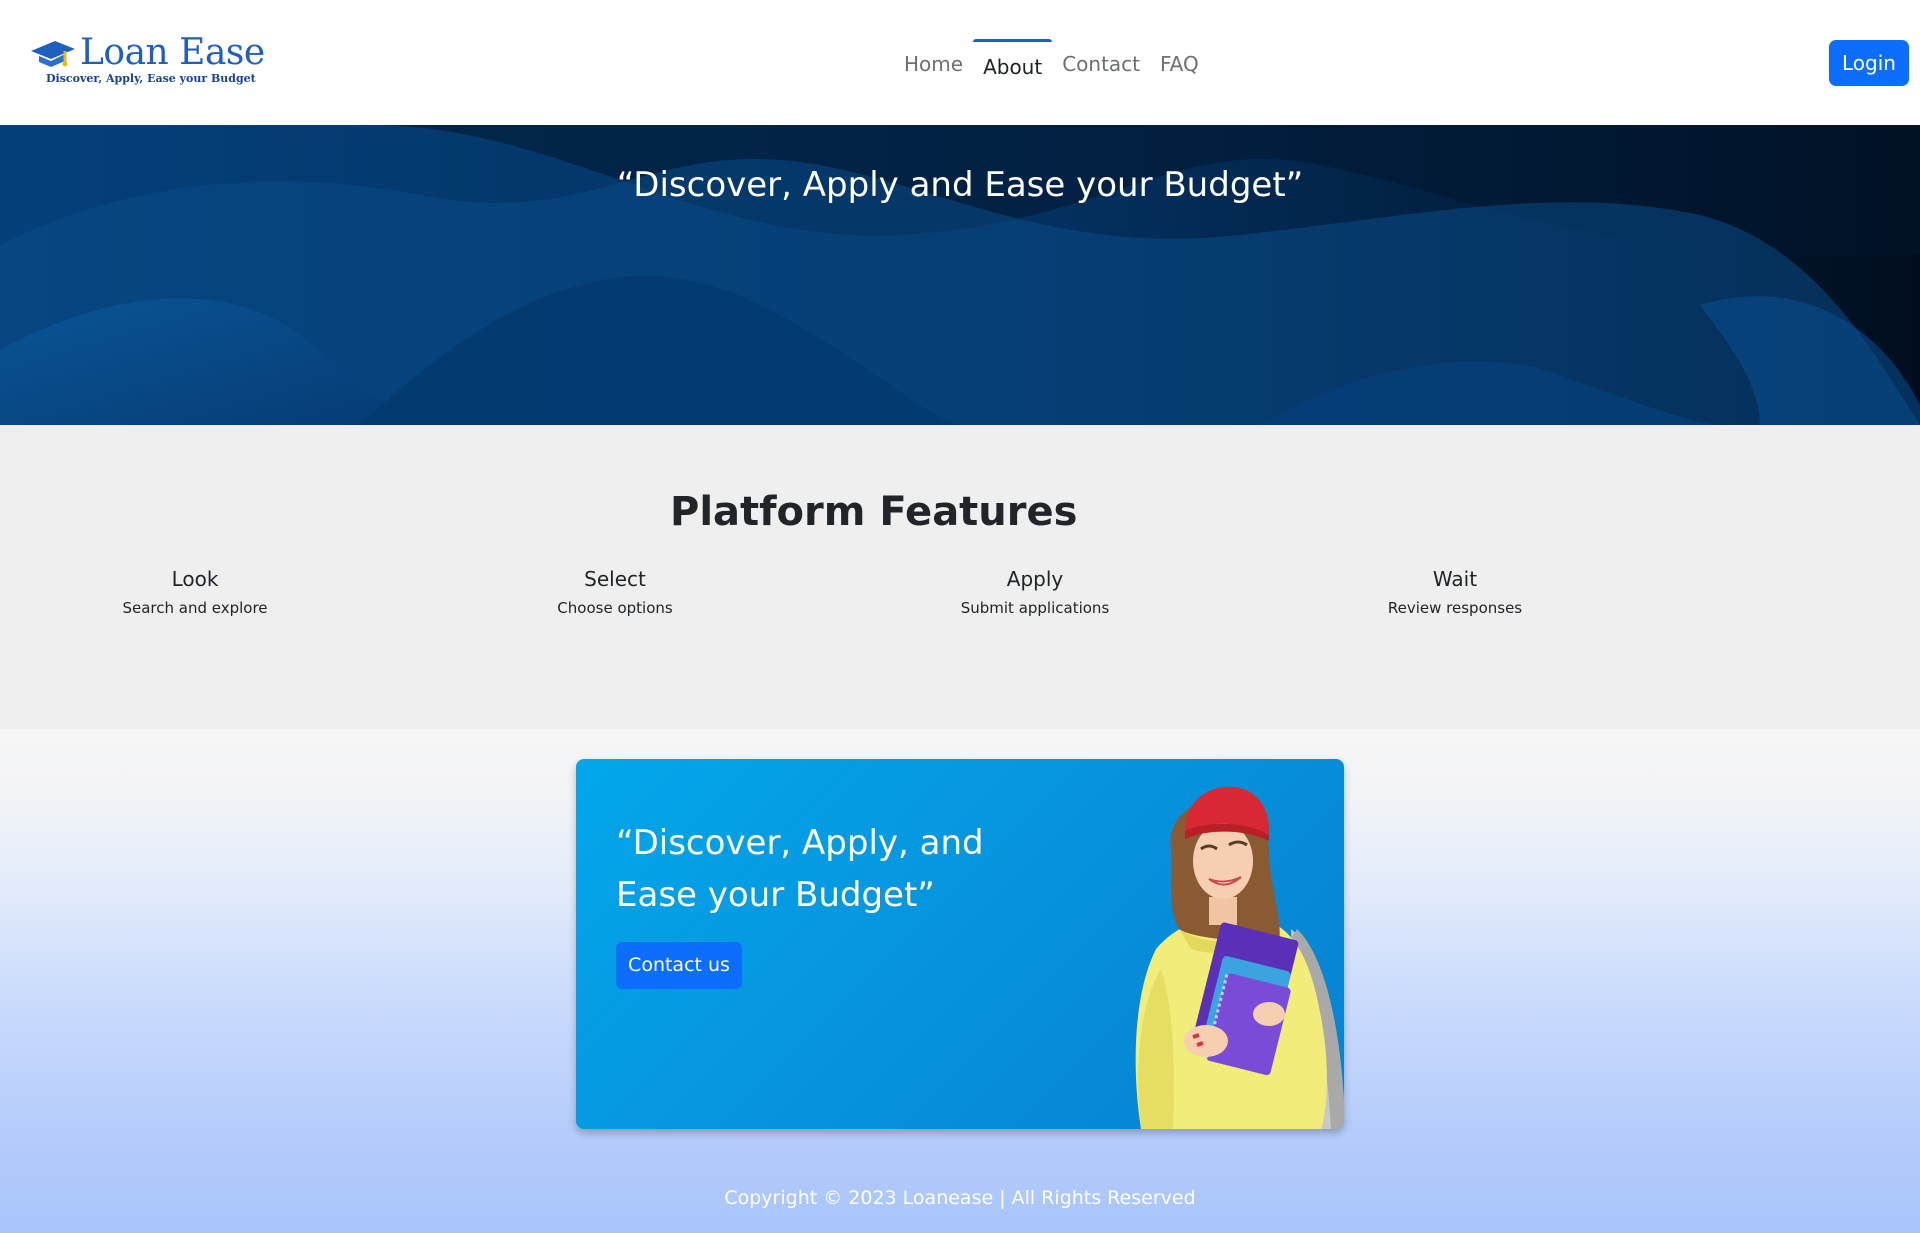 This screenshot has width=1920, height=1233. I want to click on main-nav: Home About Contact FAQ, so click(1051, 64).